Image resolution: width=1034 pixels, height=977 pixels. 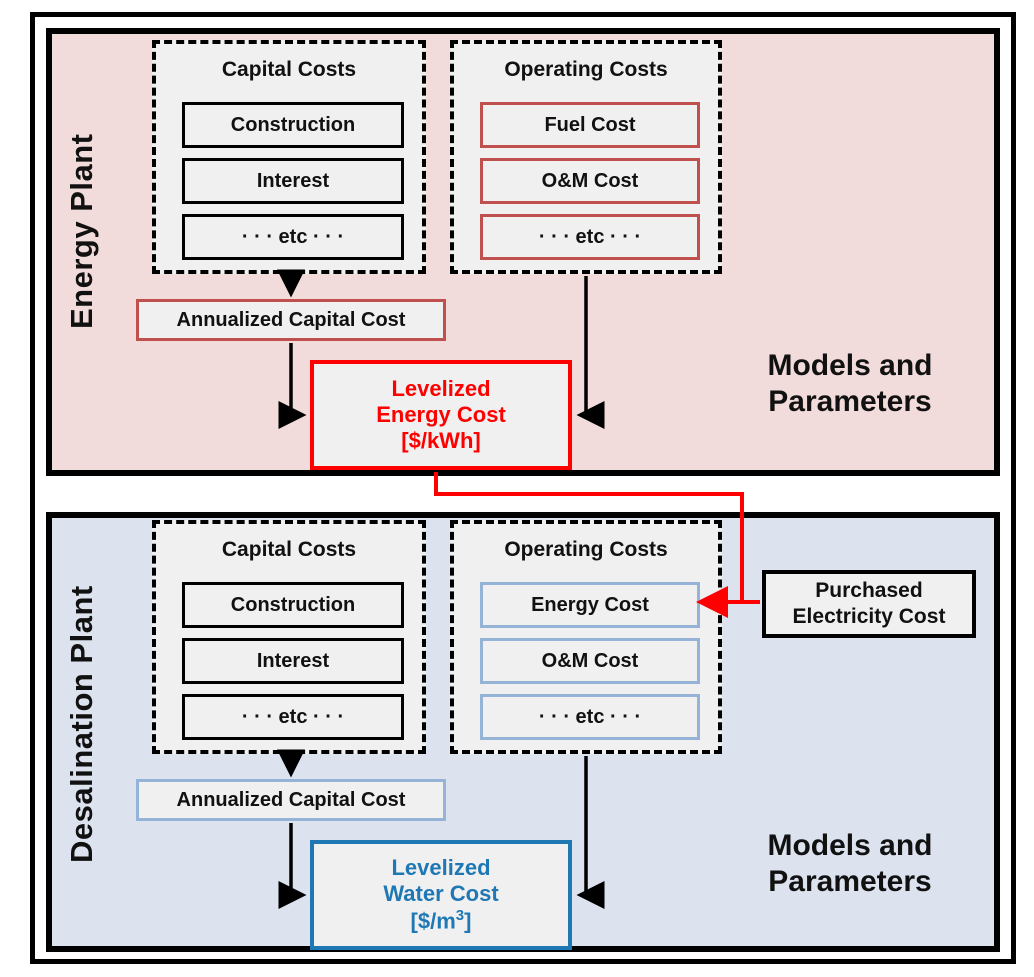 I want to click on purchased-electricity-line1: Purchased, so click(x=869, y=591).